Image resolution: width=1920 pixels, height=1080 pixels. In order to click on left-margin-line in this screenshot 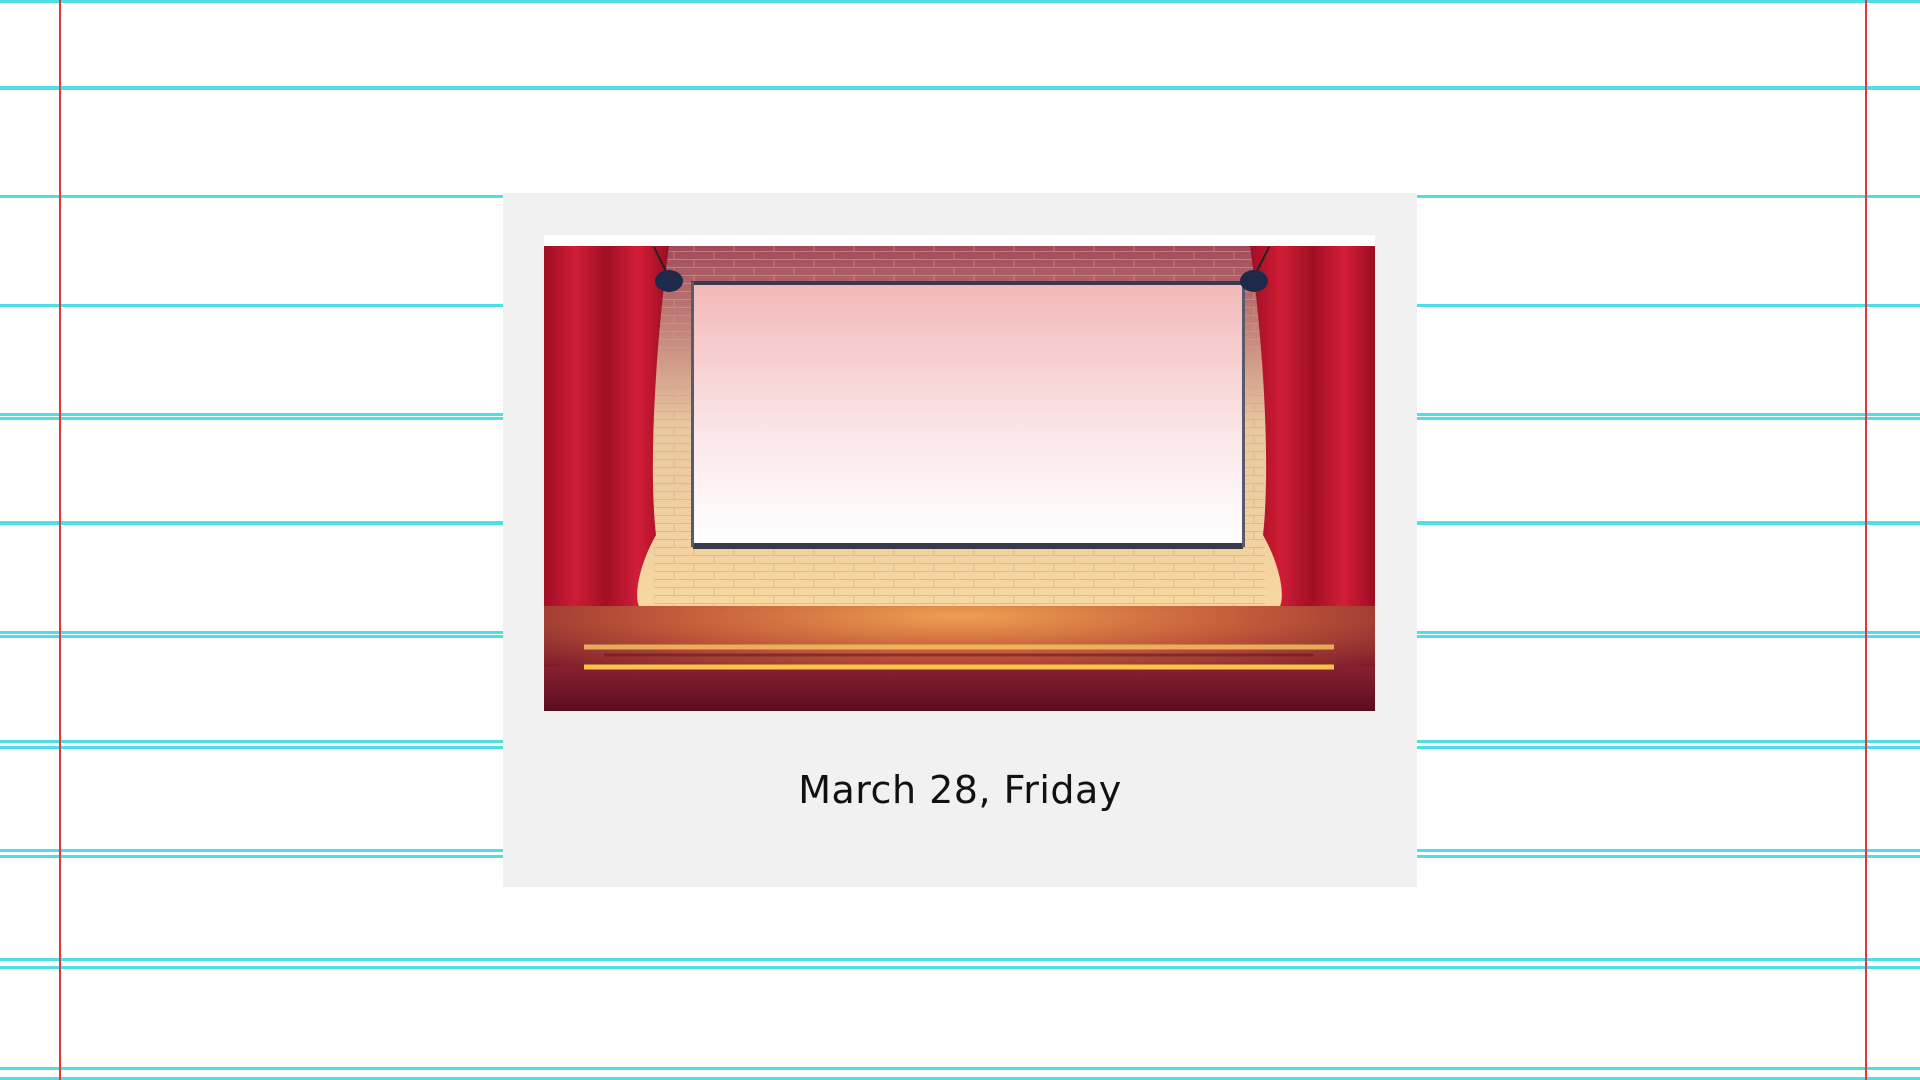, I will do `click(60, 540)`.